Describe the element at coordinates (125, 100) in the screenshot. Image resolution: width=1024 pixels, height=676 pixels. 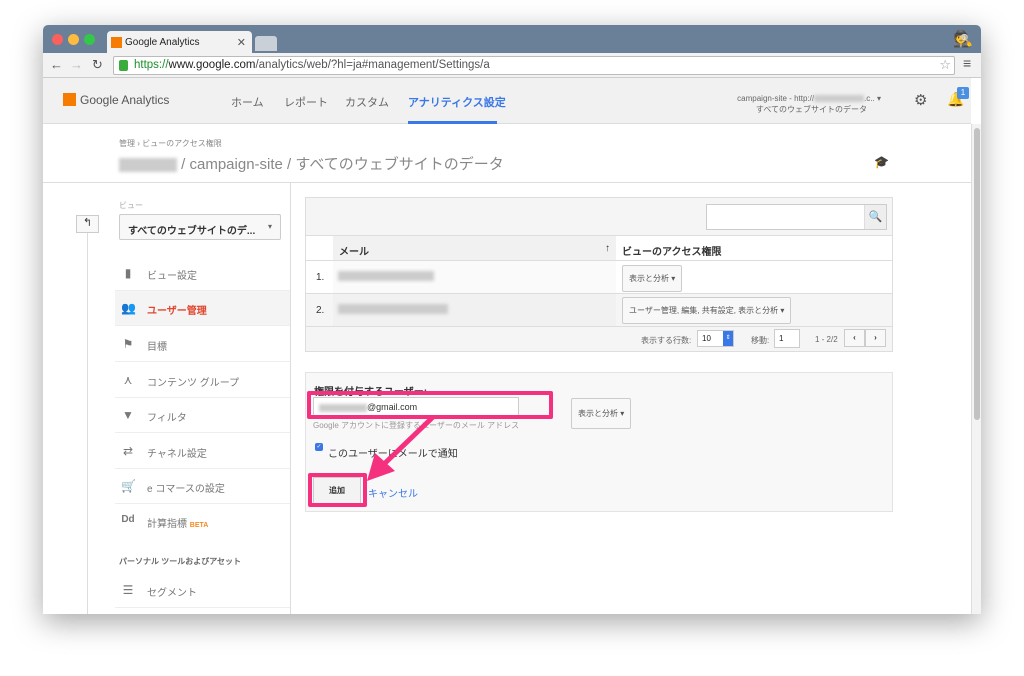
I see `logo-text: Google Analytics` at that location.